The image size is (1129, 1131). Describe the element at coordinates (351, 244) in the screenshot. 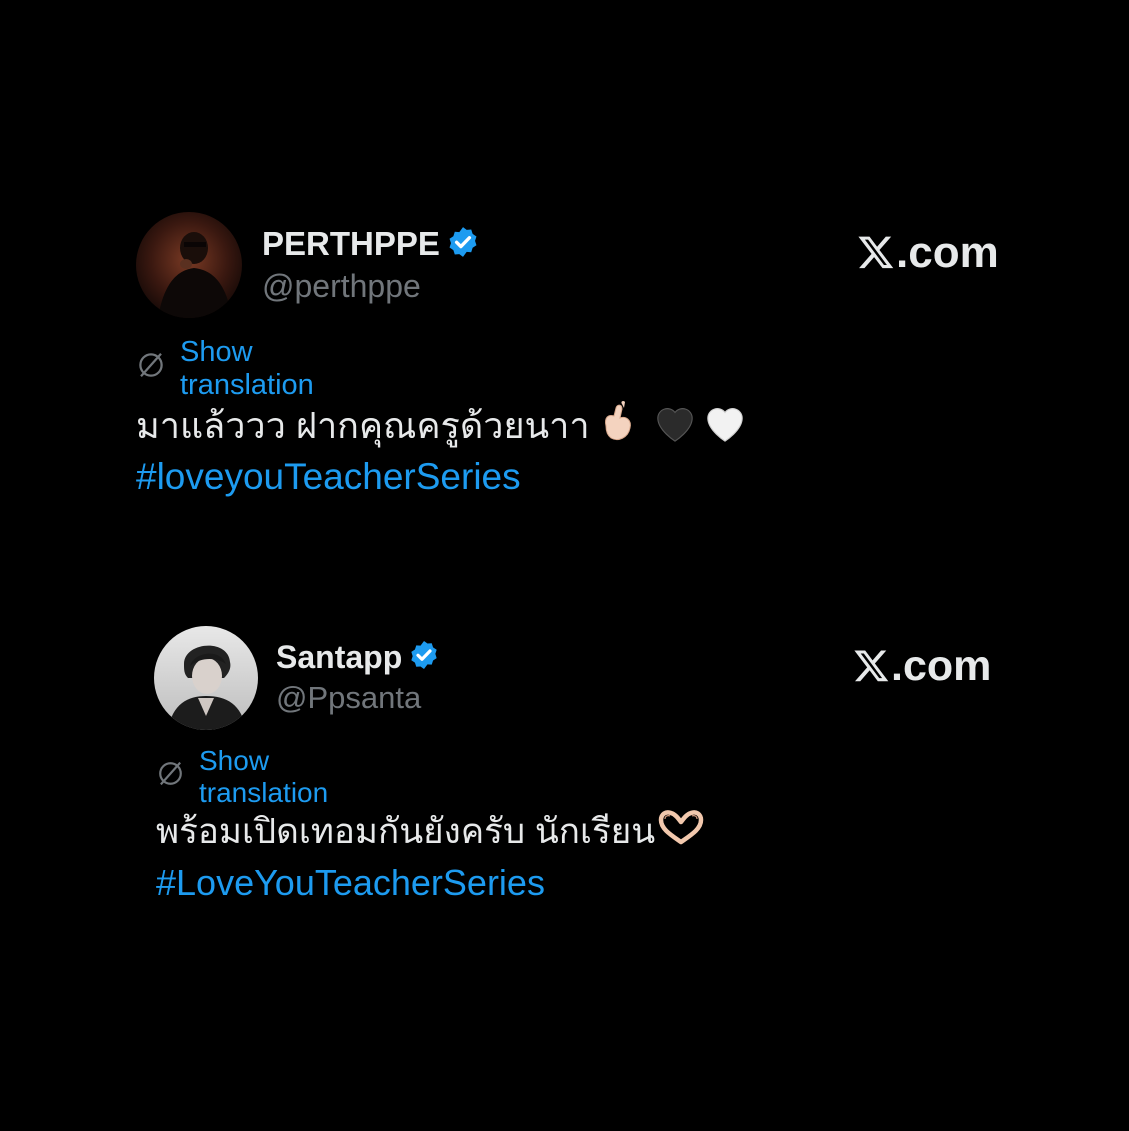

I see `display-name: PERTHPPE` at that location.